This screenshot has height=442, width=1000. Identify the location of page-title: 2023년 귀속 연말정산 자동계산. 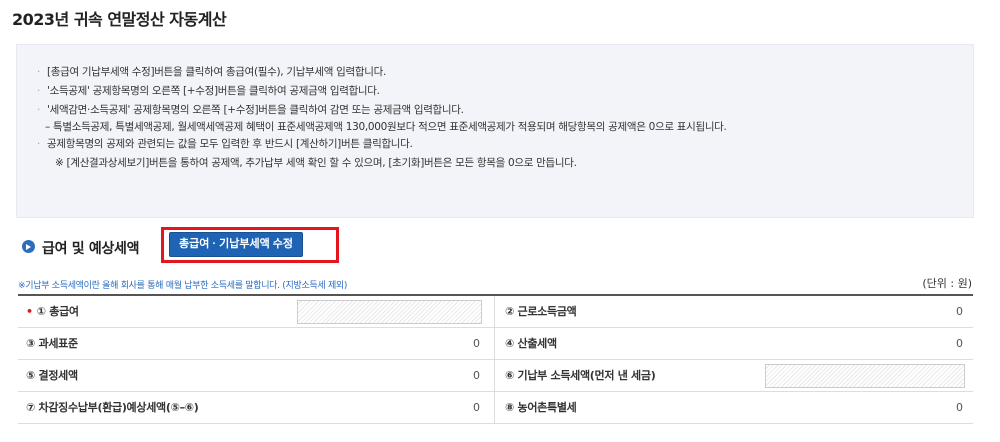
(119, 19).